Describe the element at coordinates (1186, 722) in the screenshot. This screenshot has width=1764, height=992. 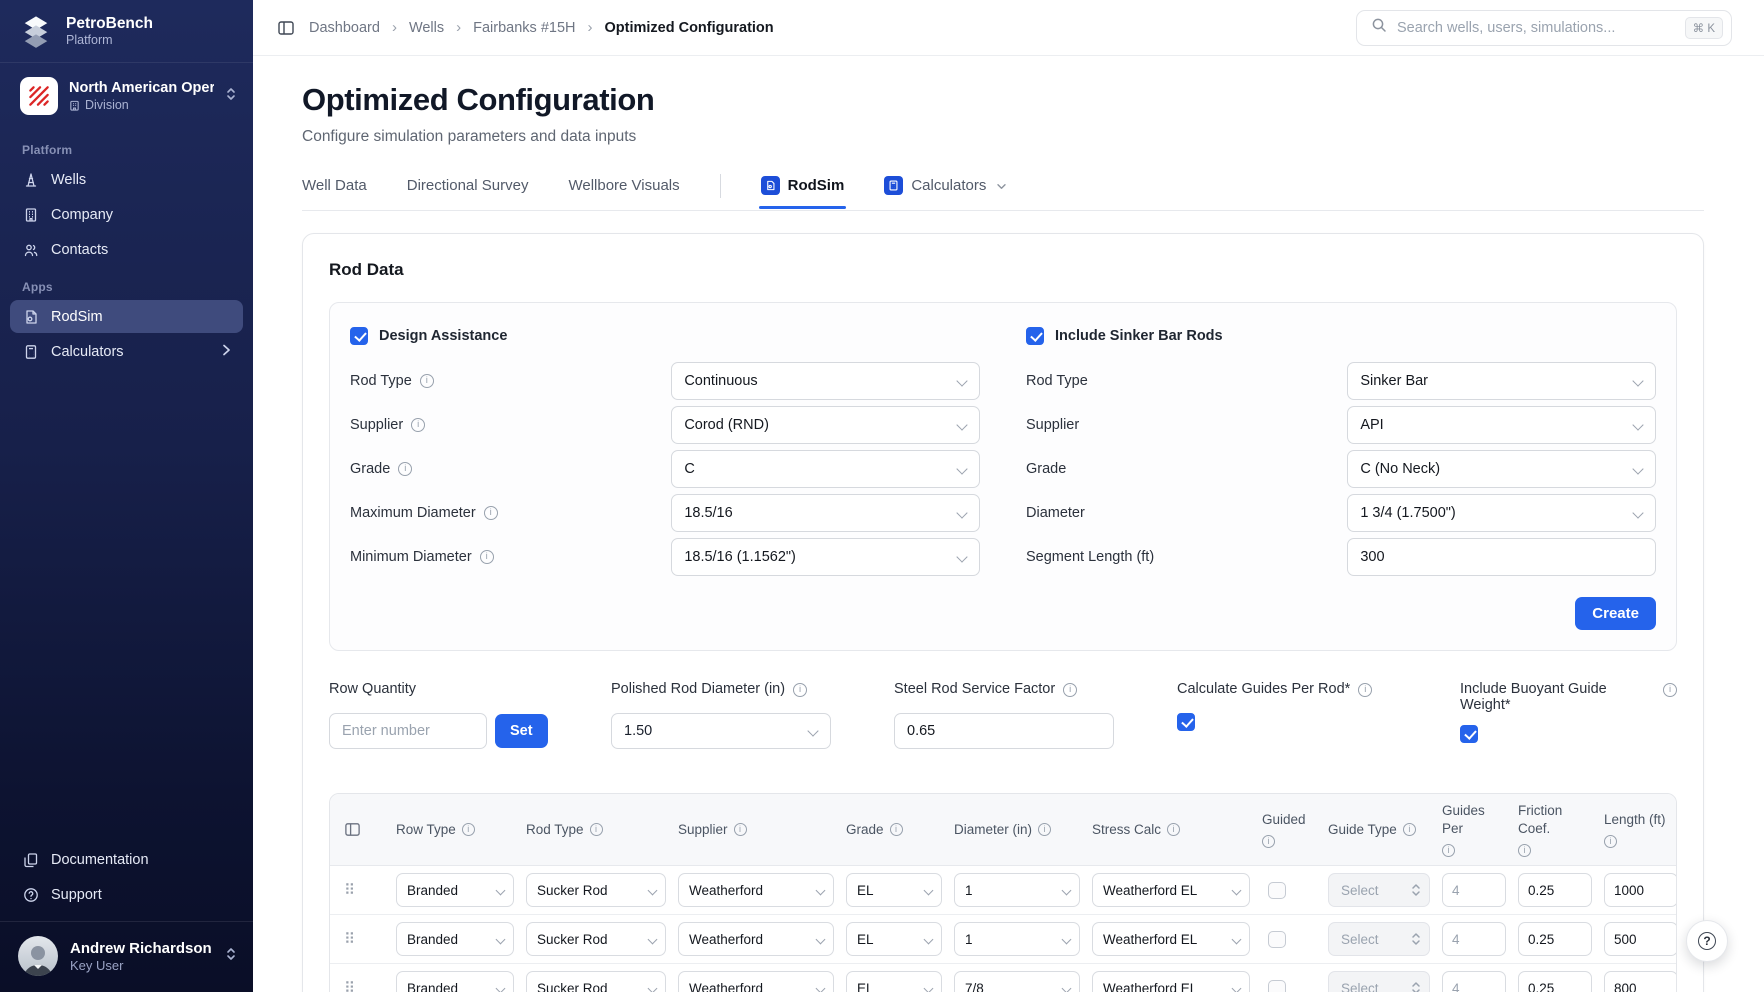
I see `calculate-guides-checkbox` at that location.